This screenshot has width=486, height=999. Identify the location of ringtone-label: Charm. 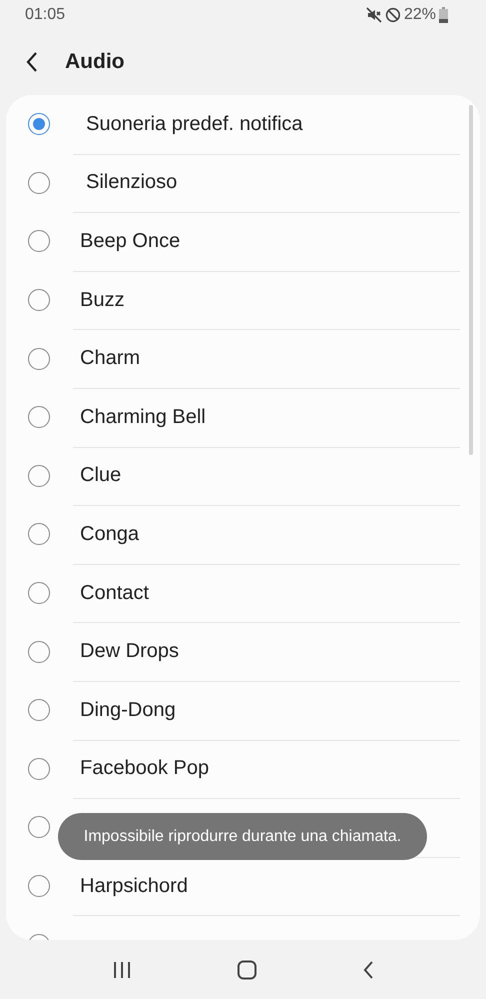
(110, 358).